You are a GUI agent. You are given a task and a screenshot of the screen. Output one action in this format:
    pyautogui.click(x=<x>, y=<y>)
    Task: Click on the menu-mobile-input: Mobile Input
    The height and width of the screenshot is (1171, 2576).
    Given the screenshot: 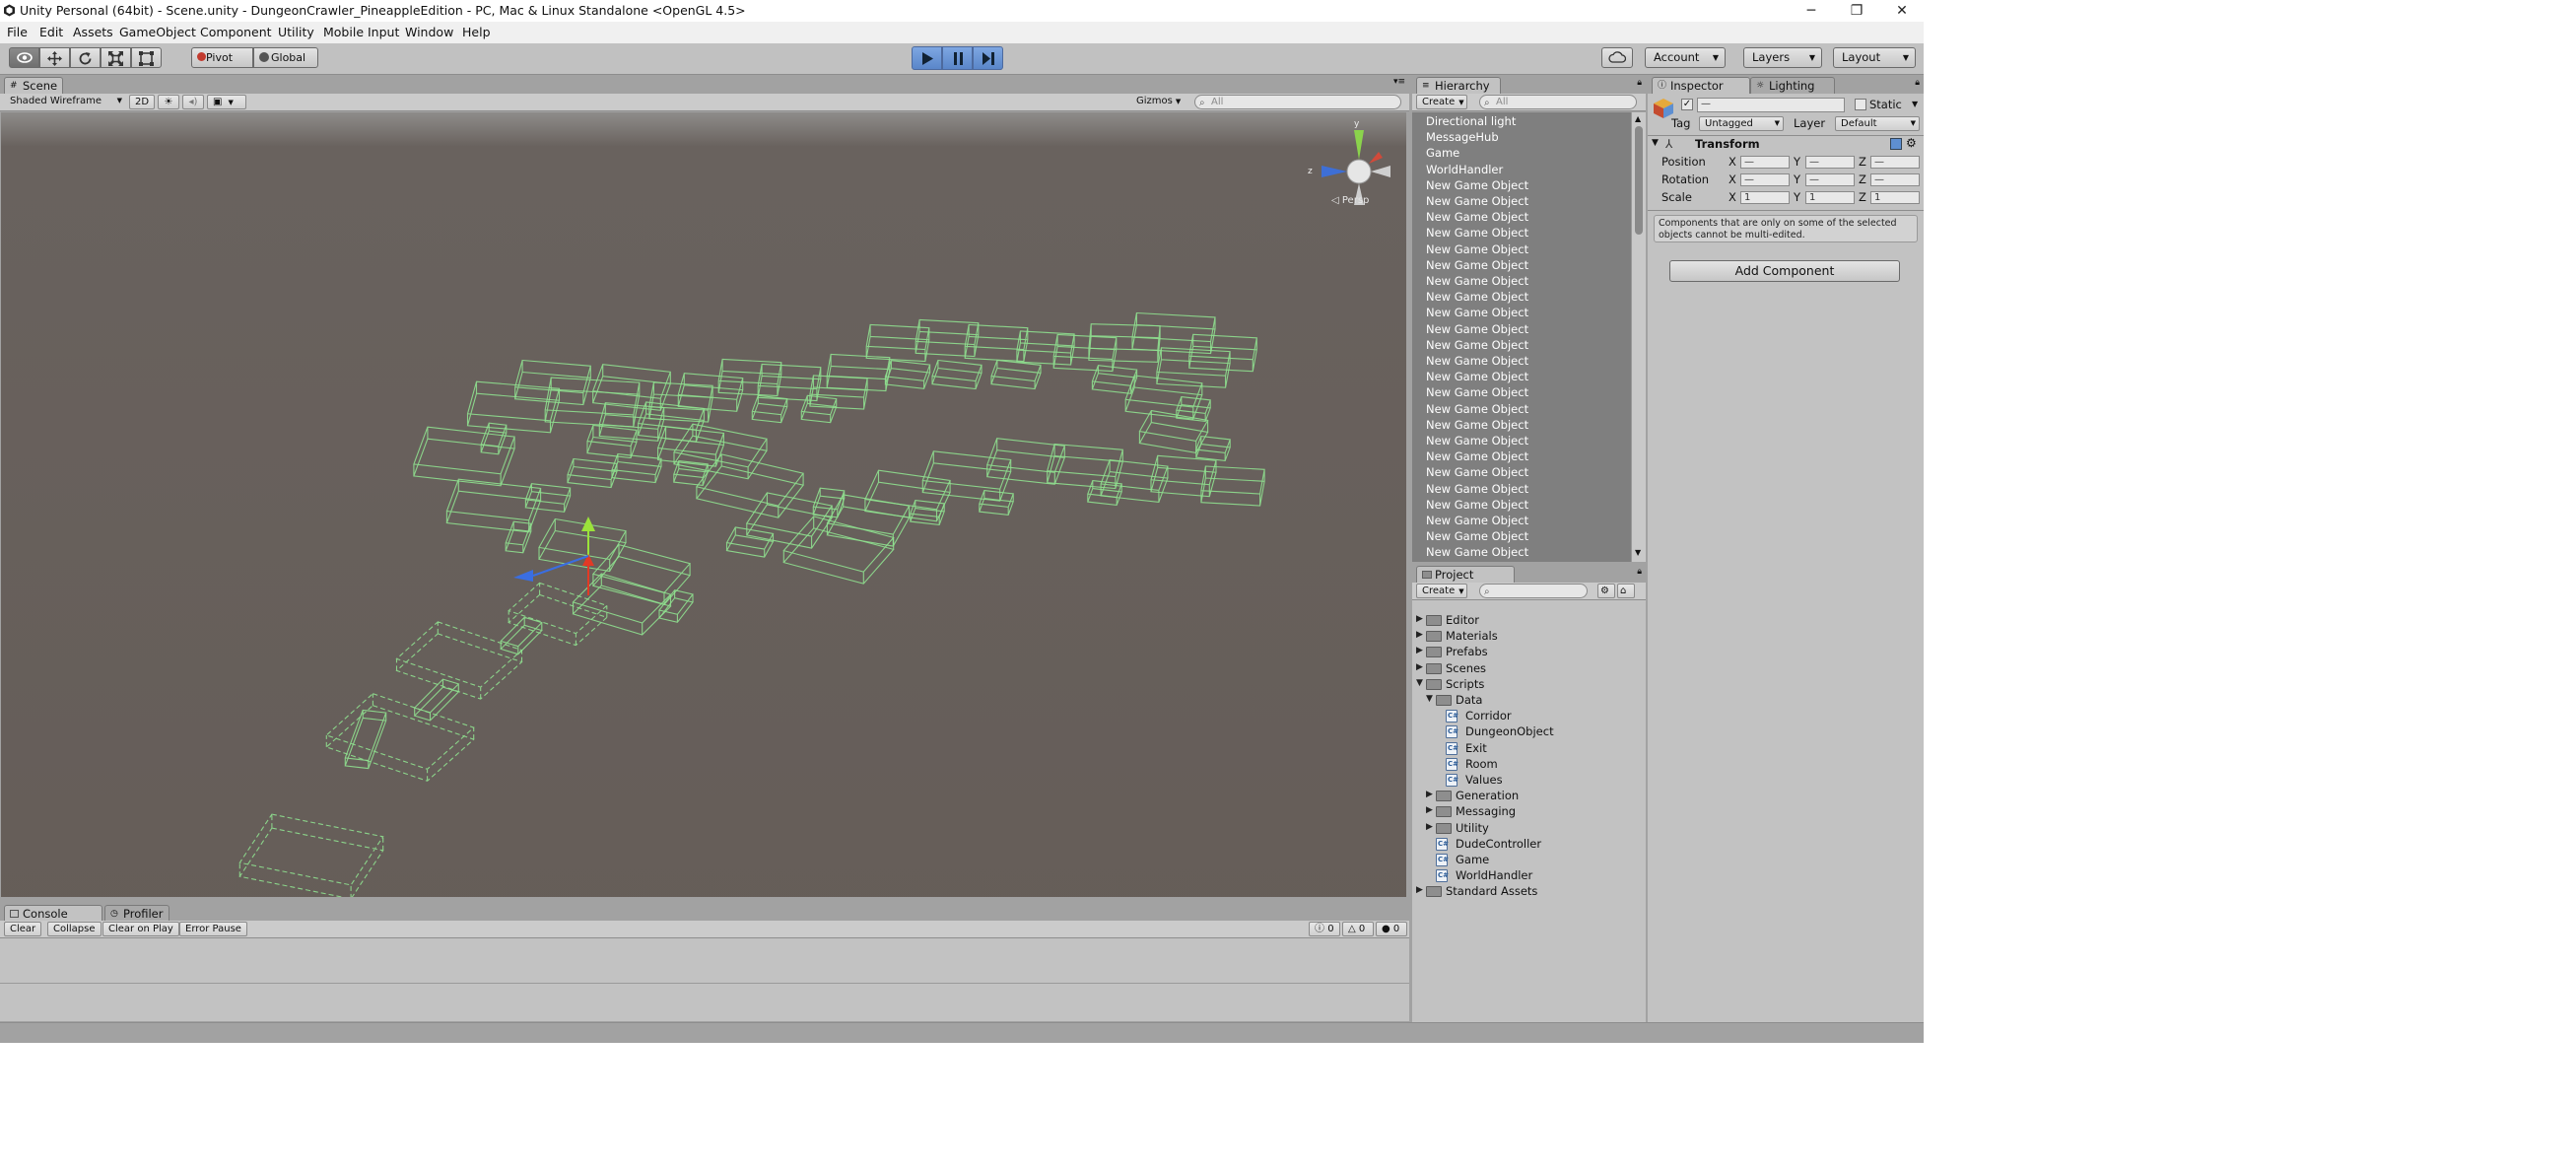 What is the action you would take?
    pyautogui.click(x=361, y=32)
    